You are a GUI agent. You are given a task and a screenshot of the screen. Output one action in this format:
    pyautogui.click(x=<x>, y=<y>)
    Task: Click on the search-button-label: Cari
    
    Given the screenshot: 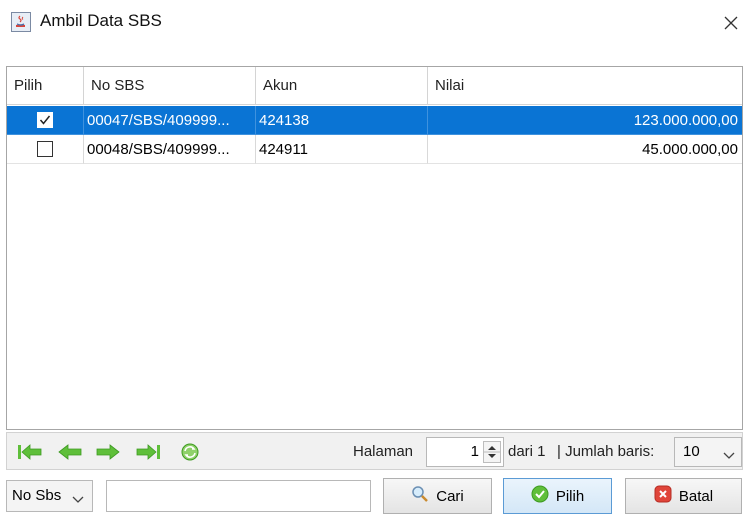 What is the action you would take?
    pyautogui.click(x=450, y=496)
    